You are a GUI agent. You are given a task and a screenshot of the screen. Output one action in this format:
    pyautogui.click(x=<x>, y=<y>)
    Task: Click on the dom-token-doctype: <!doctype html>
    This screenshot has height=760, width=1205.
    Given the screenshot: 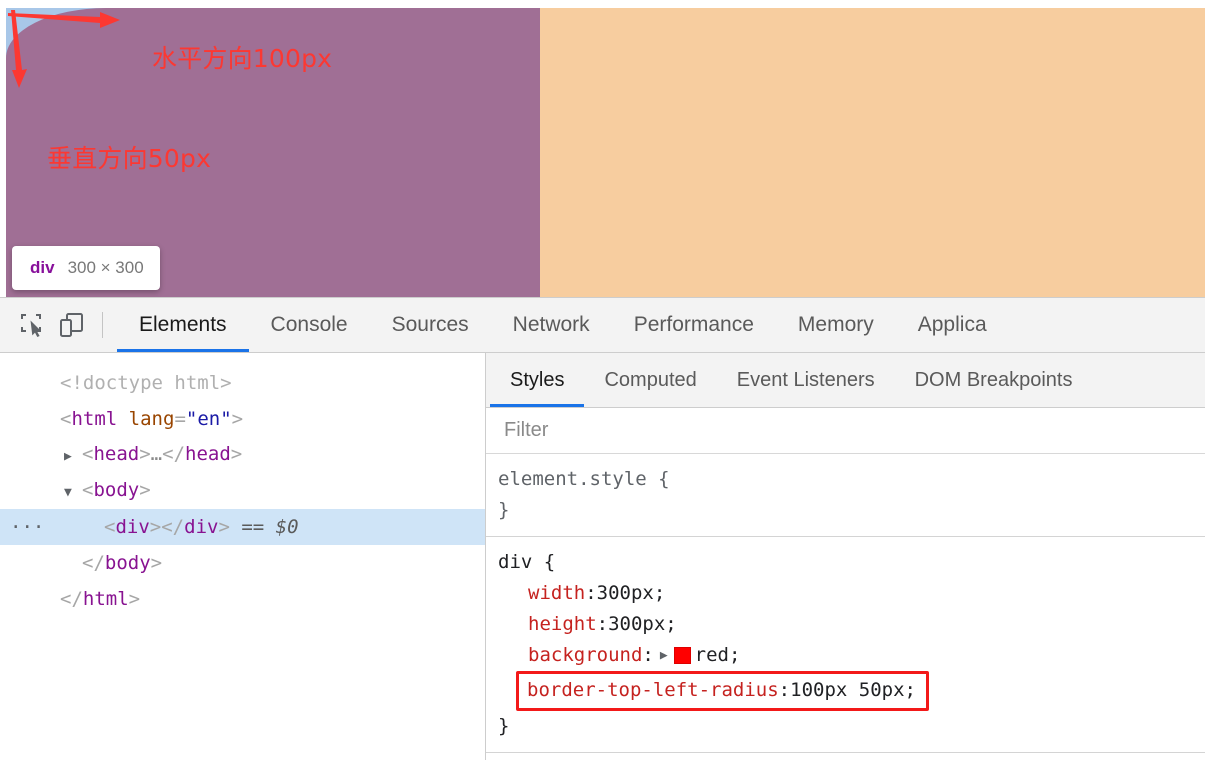 What is the action you would take?
    pyautogui.click(x=146, y=383)
    